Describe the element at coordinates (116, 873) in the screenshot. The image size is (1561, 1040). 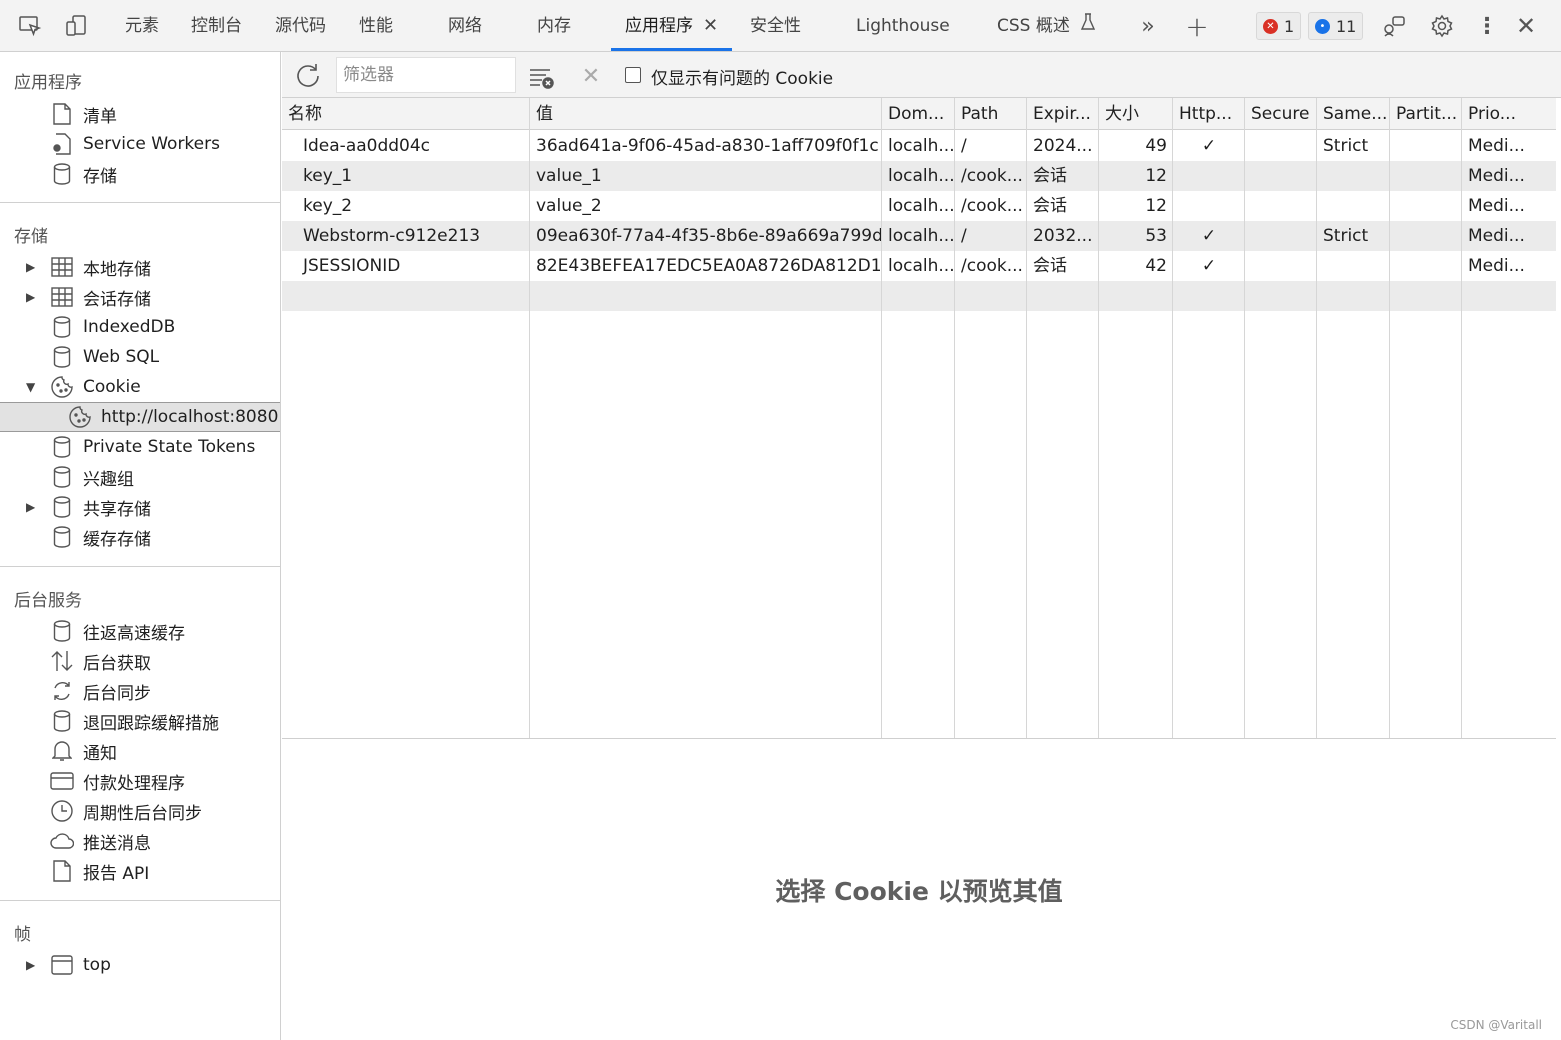
I see `sidebar-item-label: 报告 API` at that location.